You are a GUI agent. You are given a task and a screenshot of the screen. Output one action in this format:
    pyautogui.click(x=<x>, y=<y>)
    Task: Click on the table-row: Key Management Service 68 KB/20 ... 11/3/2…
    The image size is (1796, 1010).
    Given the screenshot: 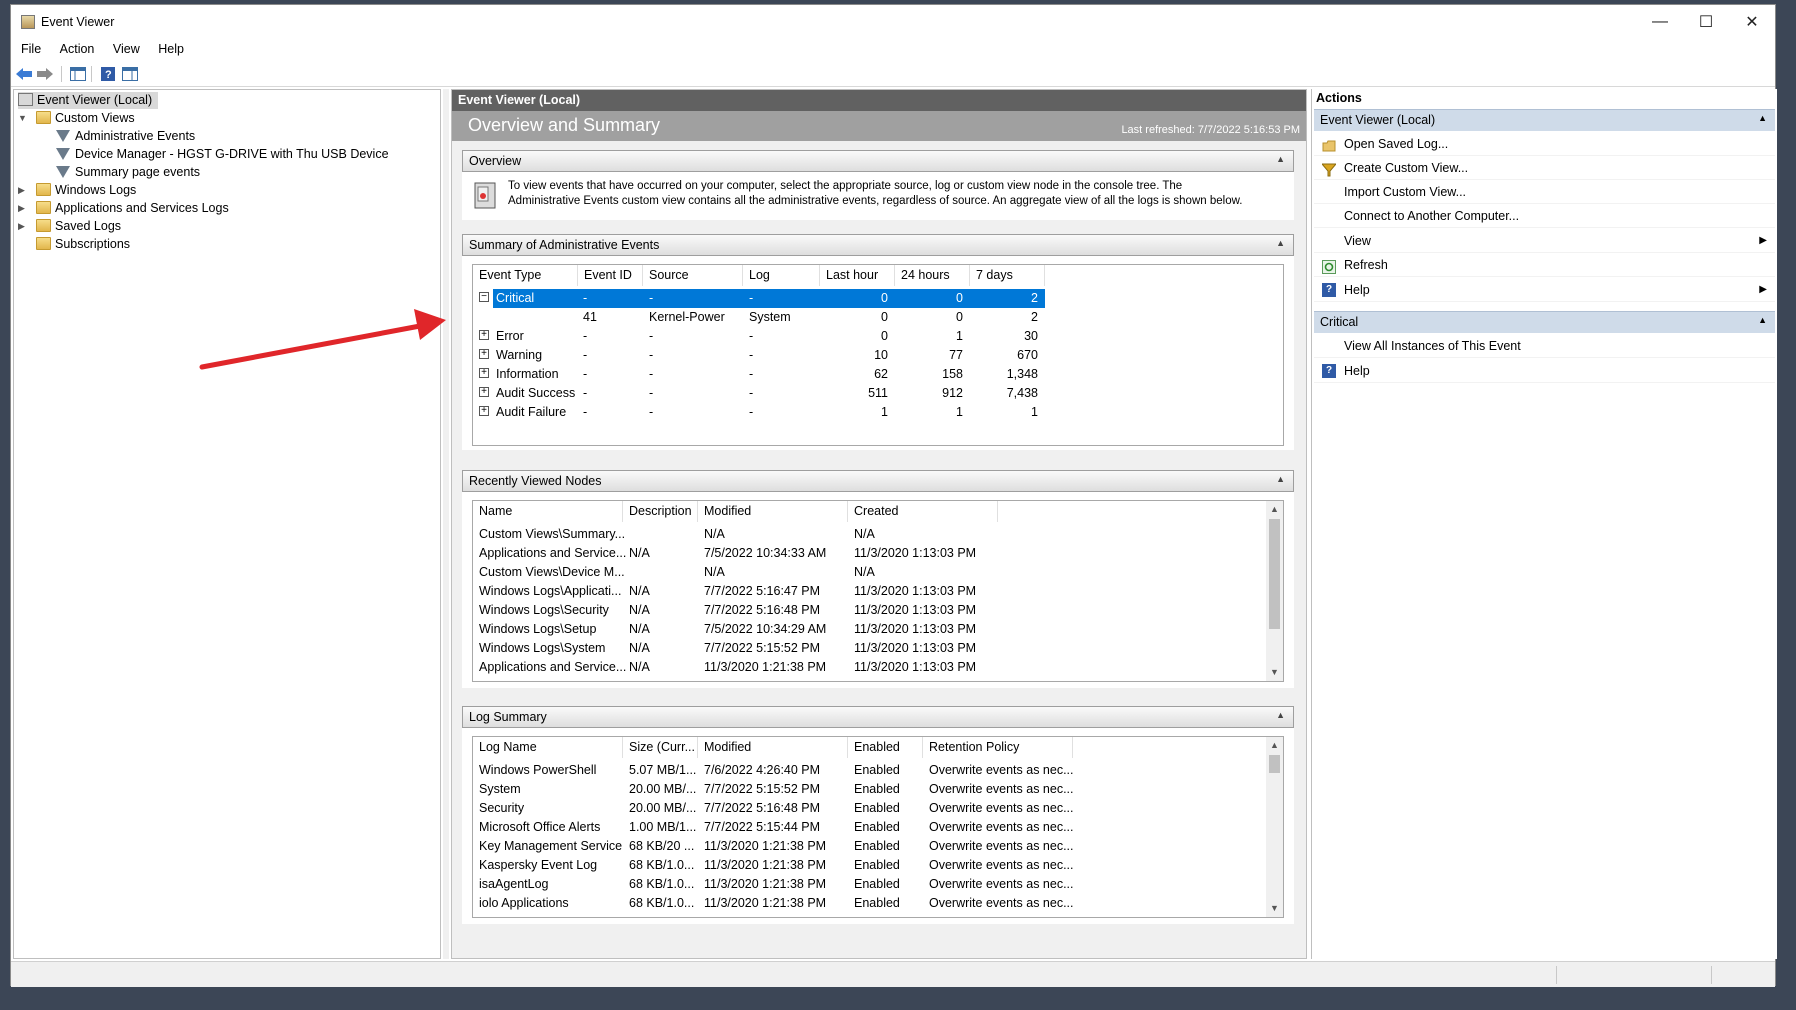 What is the action you would take?
    pyautogui.click(x=868, y=846)
    